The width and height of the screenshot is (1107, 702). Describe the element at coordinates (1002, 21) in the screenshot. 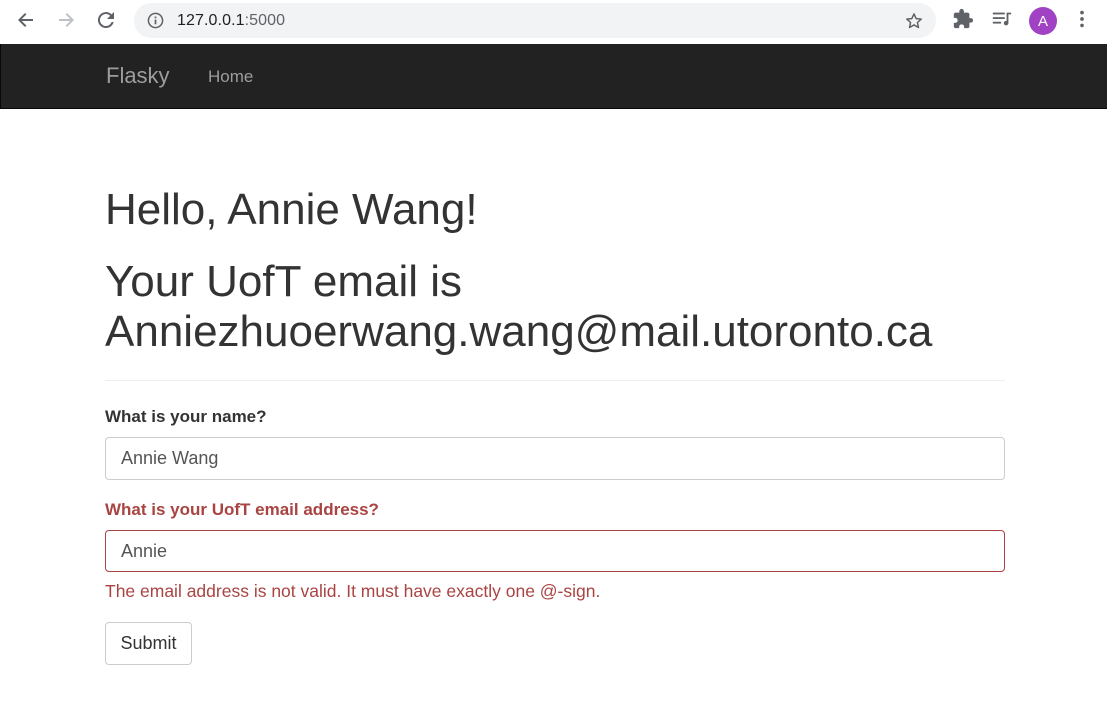

I see `media-queue-icon` at that location.